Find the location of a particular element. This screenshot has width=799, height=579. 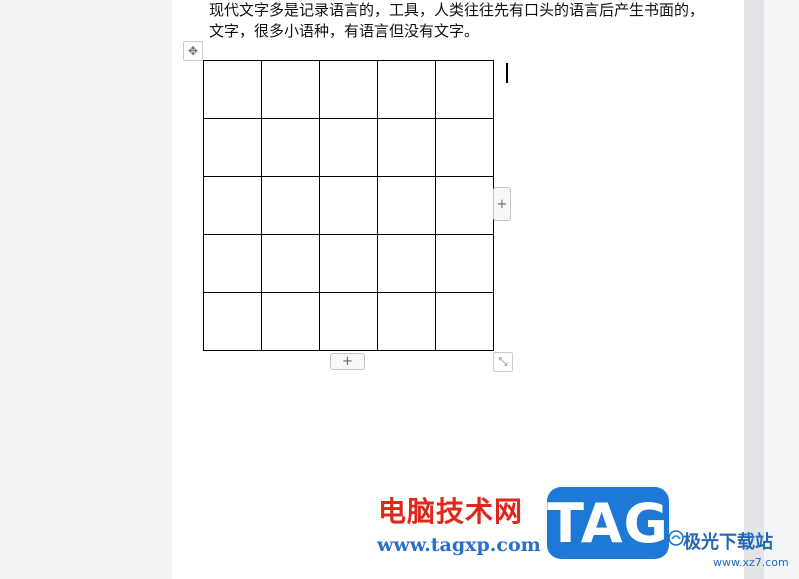

table-resize-handle: ⤡ is located at coordinates (503, 362).